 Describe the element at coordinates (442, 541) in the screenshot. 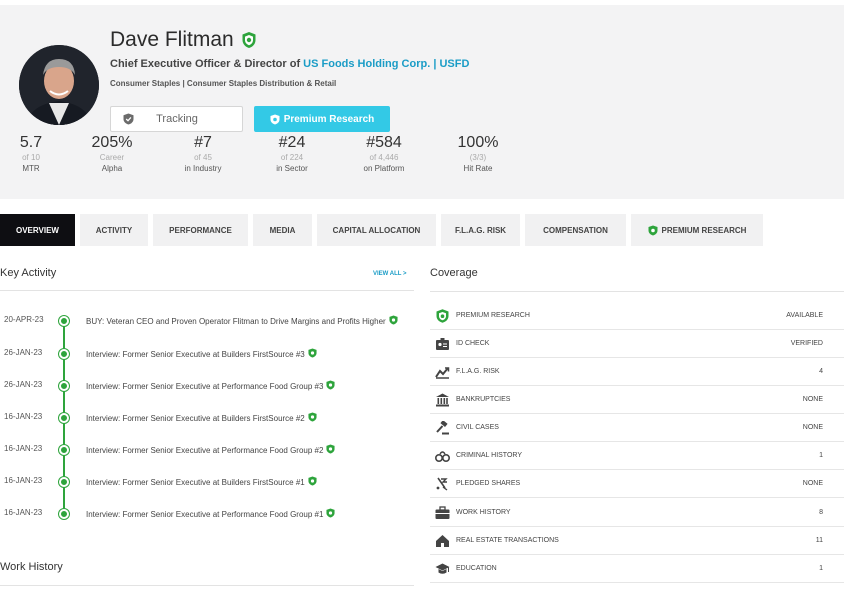

I see `house-icon` at that location.